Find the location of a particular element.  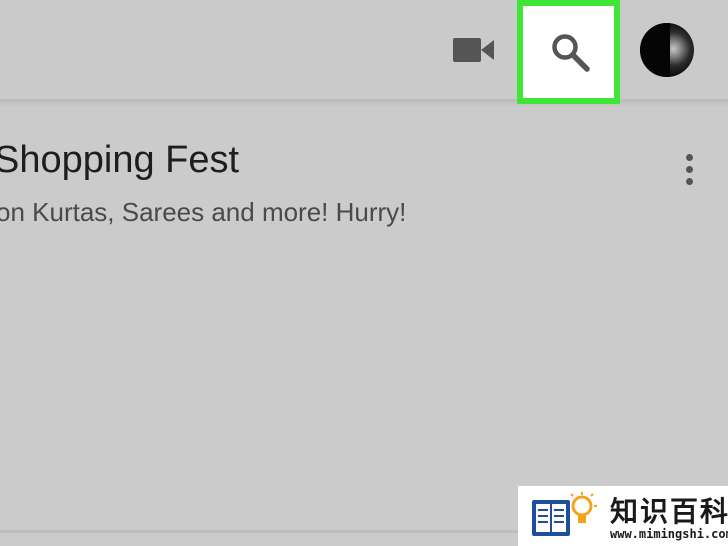

watermark-url: www.mimingshi.com is located at coordinates (669, 534).